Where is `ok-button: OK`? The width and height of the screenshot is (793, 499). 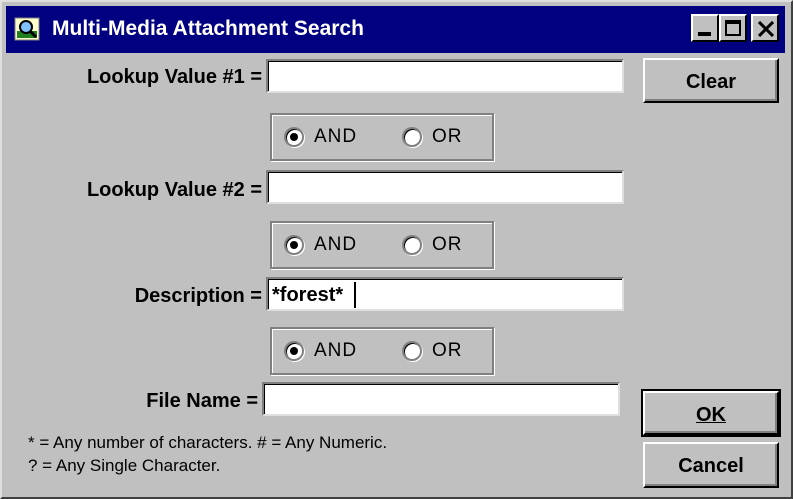 ok-button: OK is located at coordinates (711, 413).